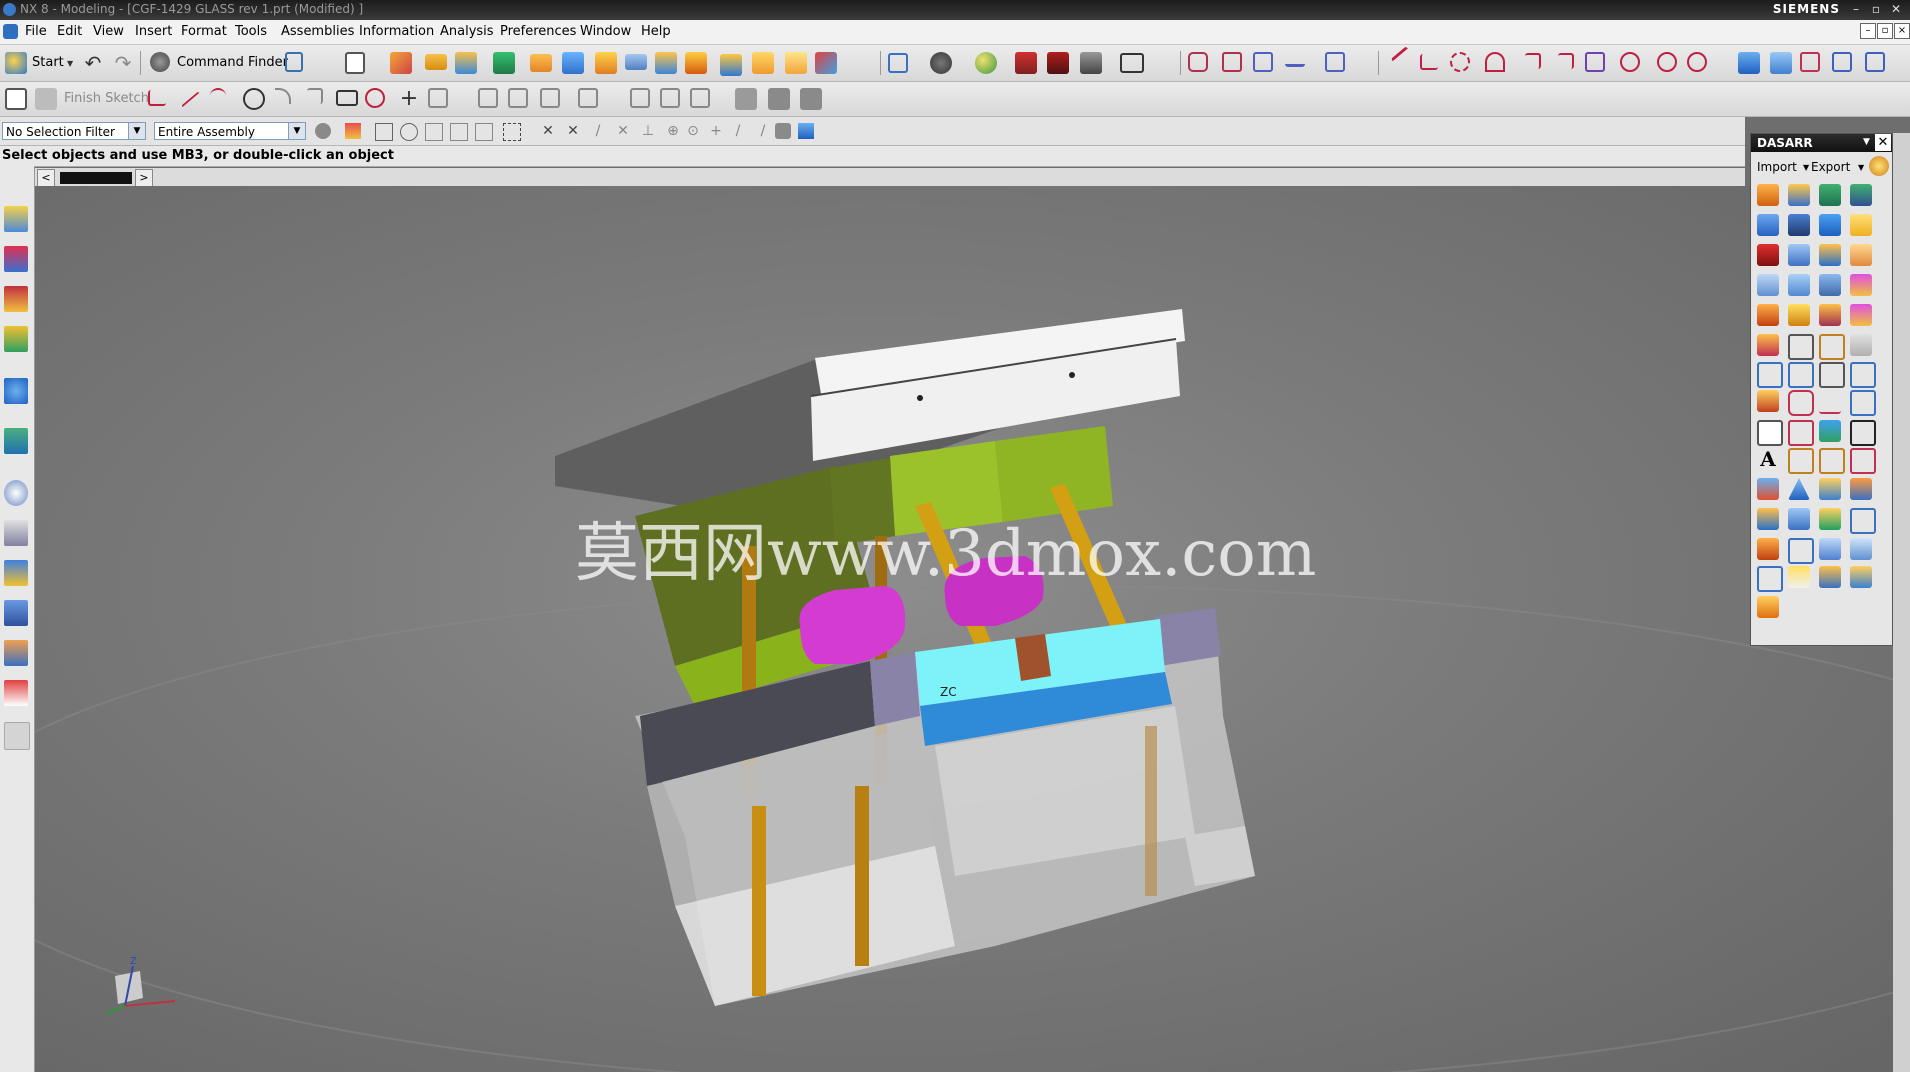 The height and width of the screenshot is (1072, 1910). What do you see at coordinates (1868, 31) in the screenshot?
I see `mdi-minimize-icon: –` at bounding box center [1868, 31].